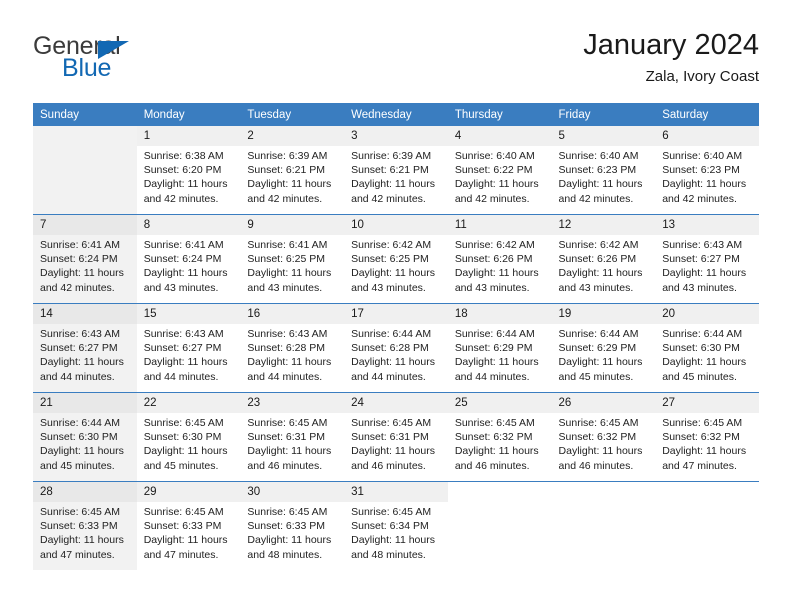 The image size is (792, 612). Describe the element at coordinates (183, 334) in the screenshot. I see `sunrise-text: Sunrise: 6:43 AM` at that location.